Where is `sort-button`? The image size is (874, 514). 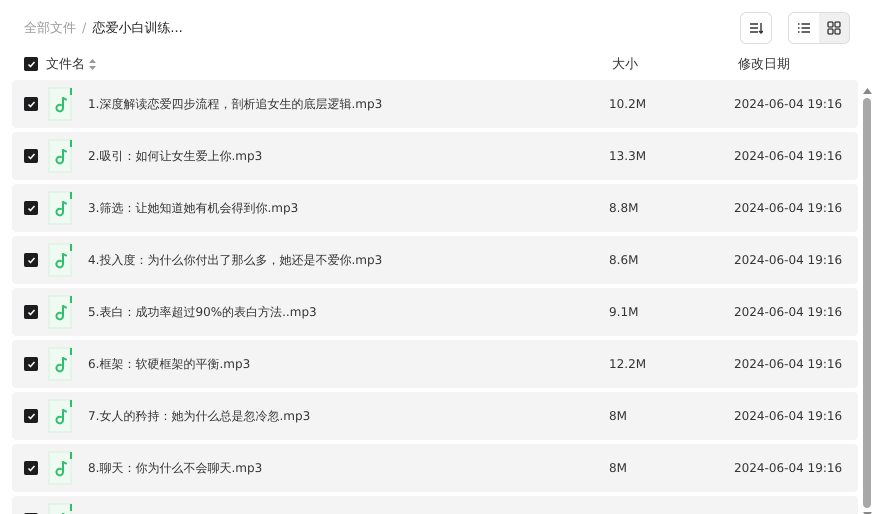
sort-button is located at coordinates (756, 28).